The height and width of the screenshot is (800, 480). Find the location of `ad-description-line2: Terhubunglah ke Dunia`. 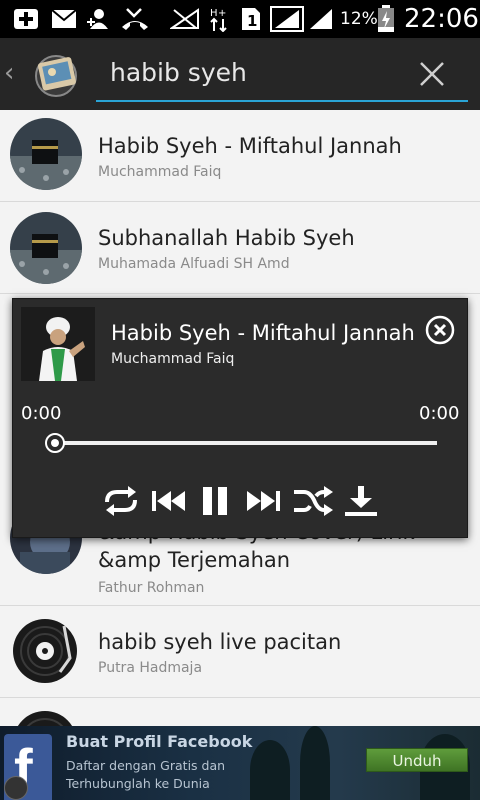

ad-description-line2: Terhubunglah ke Dunia is located at coordinates (138, 783).